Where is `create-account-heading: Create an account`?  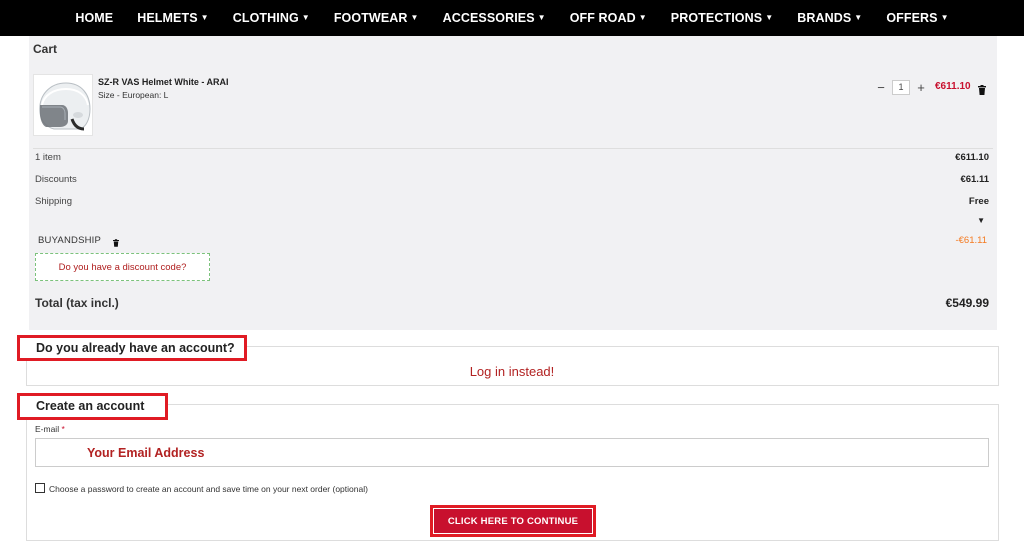
create-account-heading: Create an account is located at coordinates (92, 406).